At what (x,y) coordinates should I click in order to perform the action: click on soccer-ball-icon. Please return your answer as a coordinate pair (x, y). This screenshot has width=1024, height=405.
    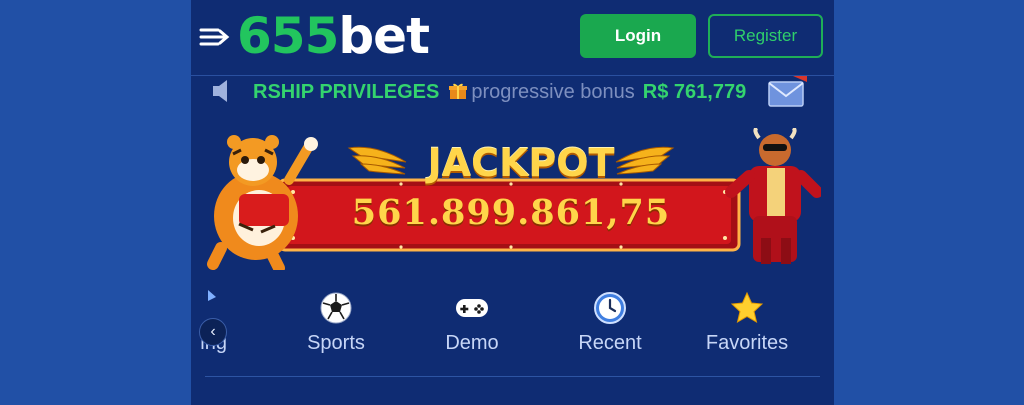
    Looking at the image, I should click on (336, 308).